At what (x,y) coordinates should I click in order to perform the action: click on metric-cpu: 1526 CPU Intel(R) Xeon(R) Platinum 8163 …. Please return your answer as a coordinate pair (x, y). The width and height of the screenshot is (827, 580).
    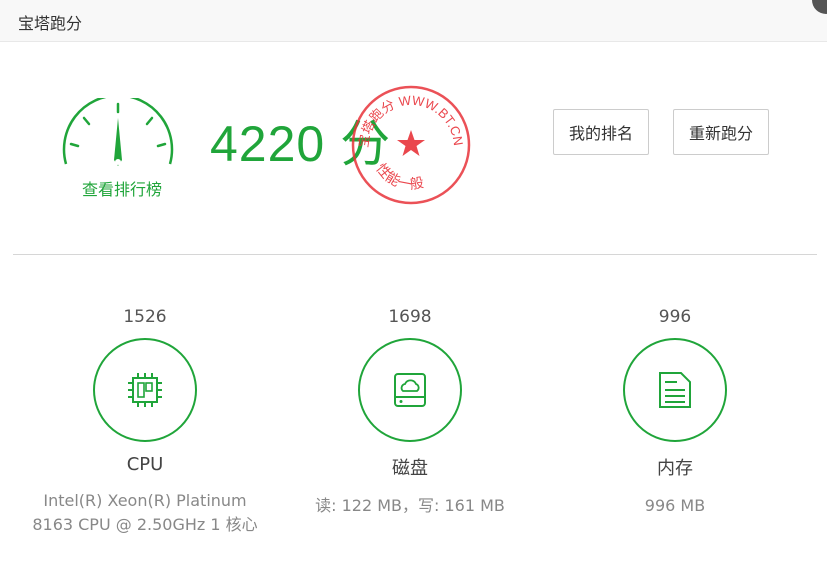
    Looking at the image, I should click on (145, 418).